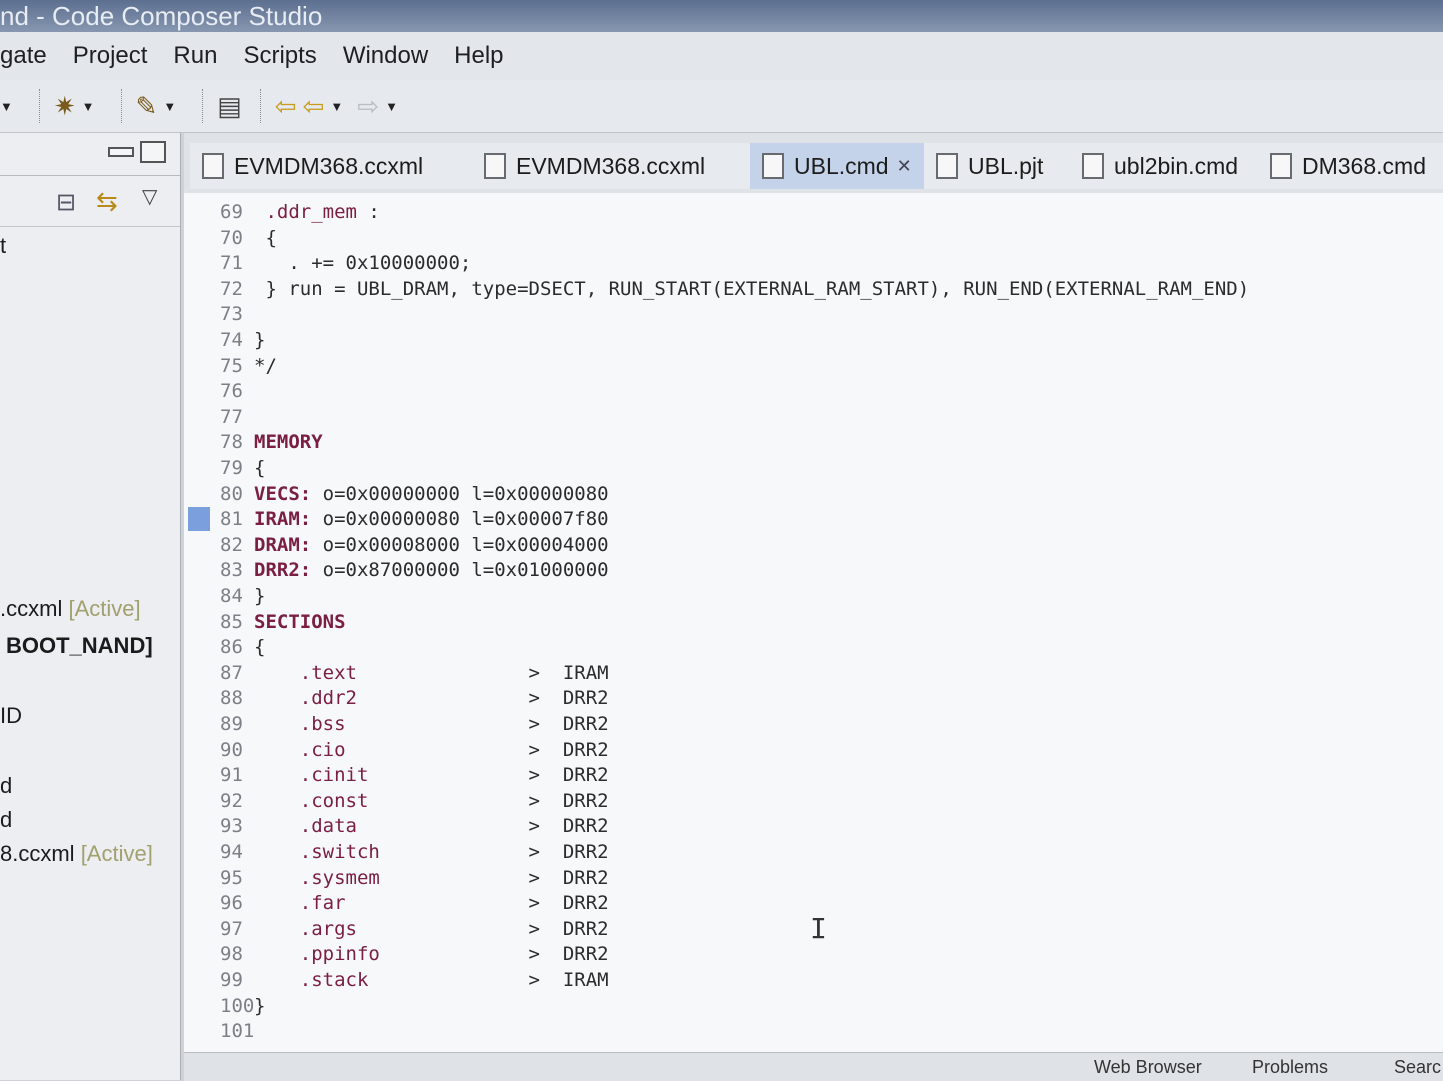  I want to click on tree-item: t, so click(3, 246).